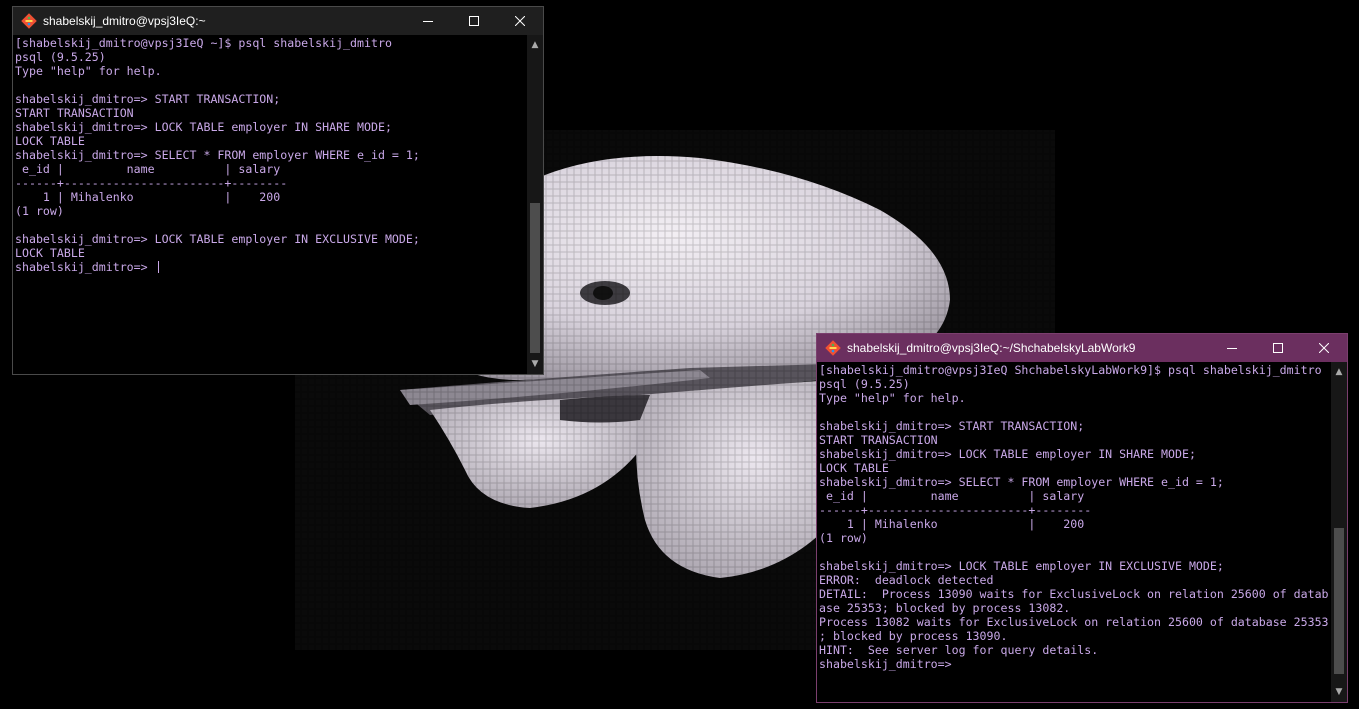 The width and height of the screenshot is (1359, 709). I want to click on text-cursor, so click(158, 267).